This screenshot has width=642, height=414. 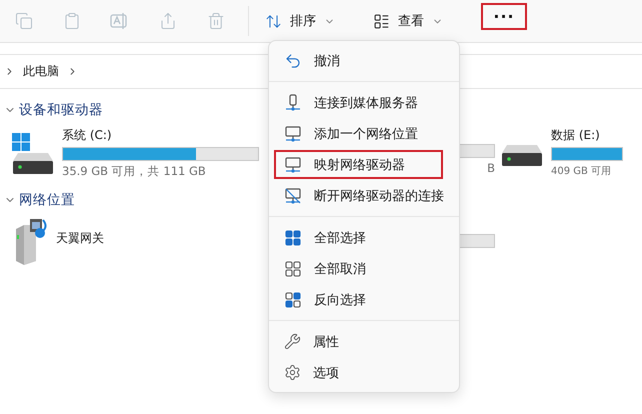 What do you see at coordinates (293, 165) in the screenshot?
I see `network-drive-icon` at bounding box center [293, 165].